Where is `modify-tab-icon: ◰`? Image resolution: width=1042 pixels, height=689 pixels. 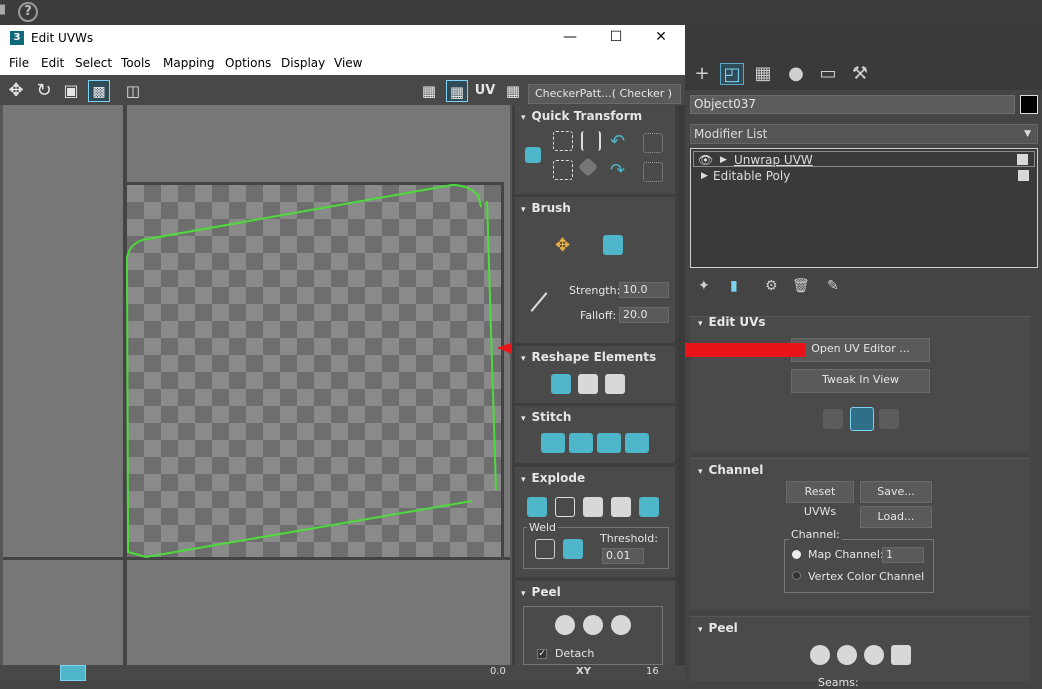
modify-tab-icon: ◰ is located at coordinates (732, 74).